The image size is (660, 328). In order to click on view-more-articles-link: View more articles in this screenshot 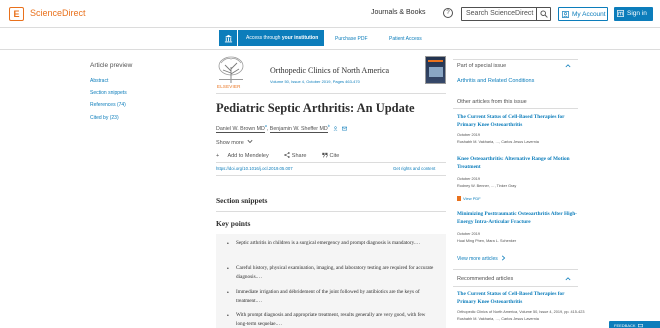, I will do `click(481, 258)`.